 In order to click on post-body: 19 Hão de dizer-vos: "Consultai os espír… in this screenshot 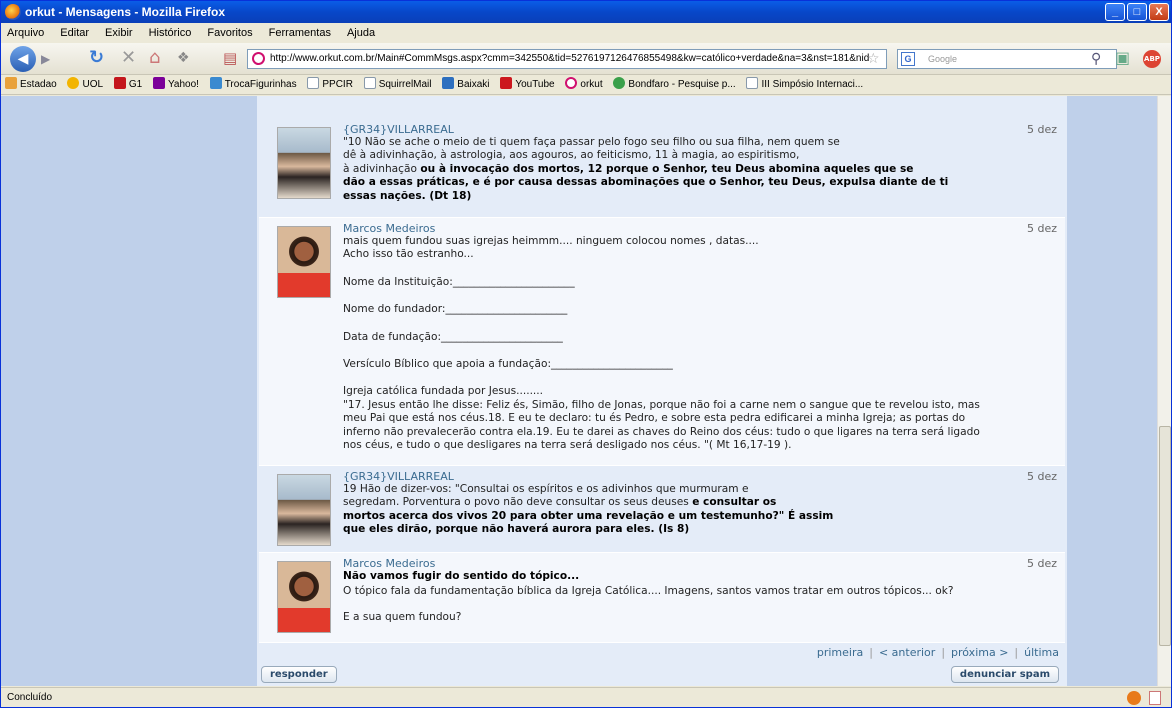, I will do `click(588, 509)`.